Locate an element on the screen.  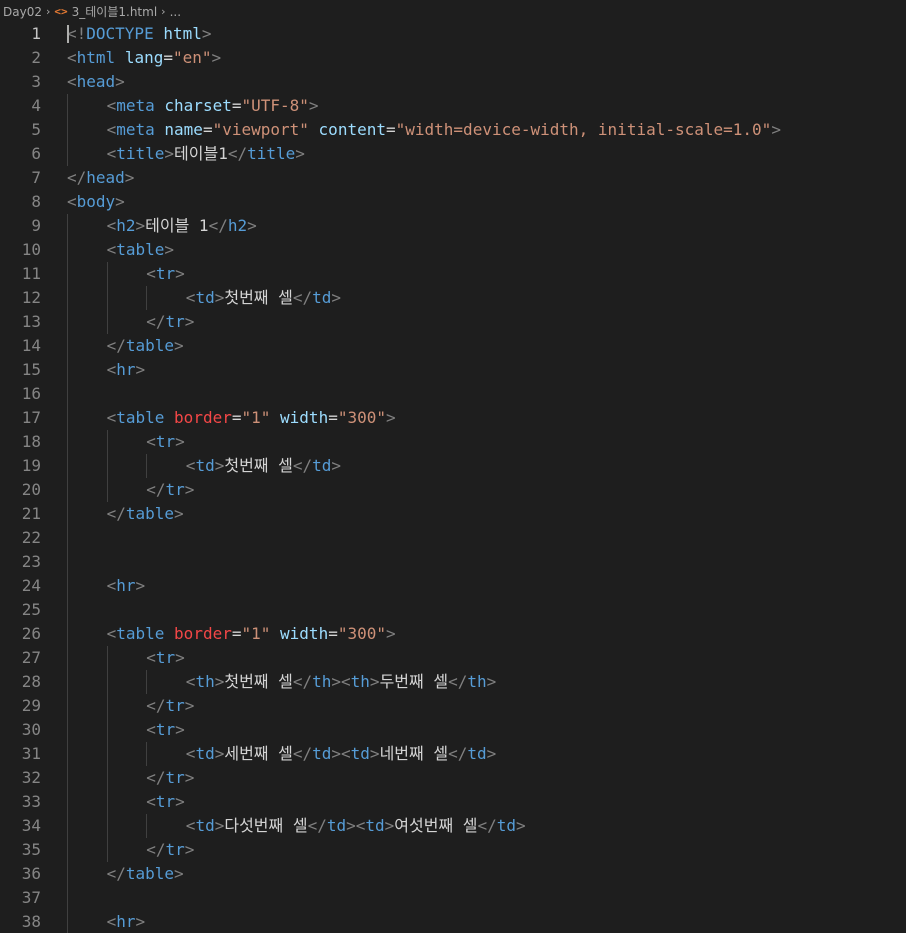
code-line: 9 <h2>테이블 1</h2> is located at coordinates (453, 226).